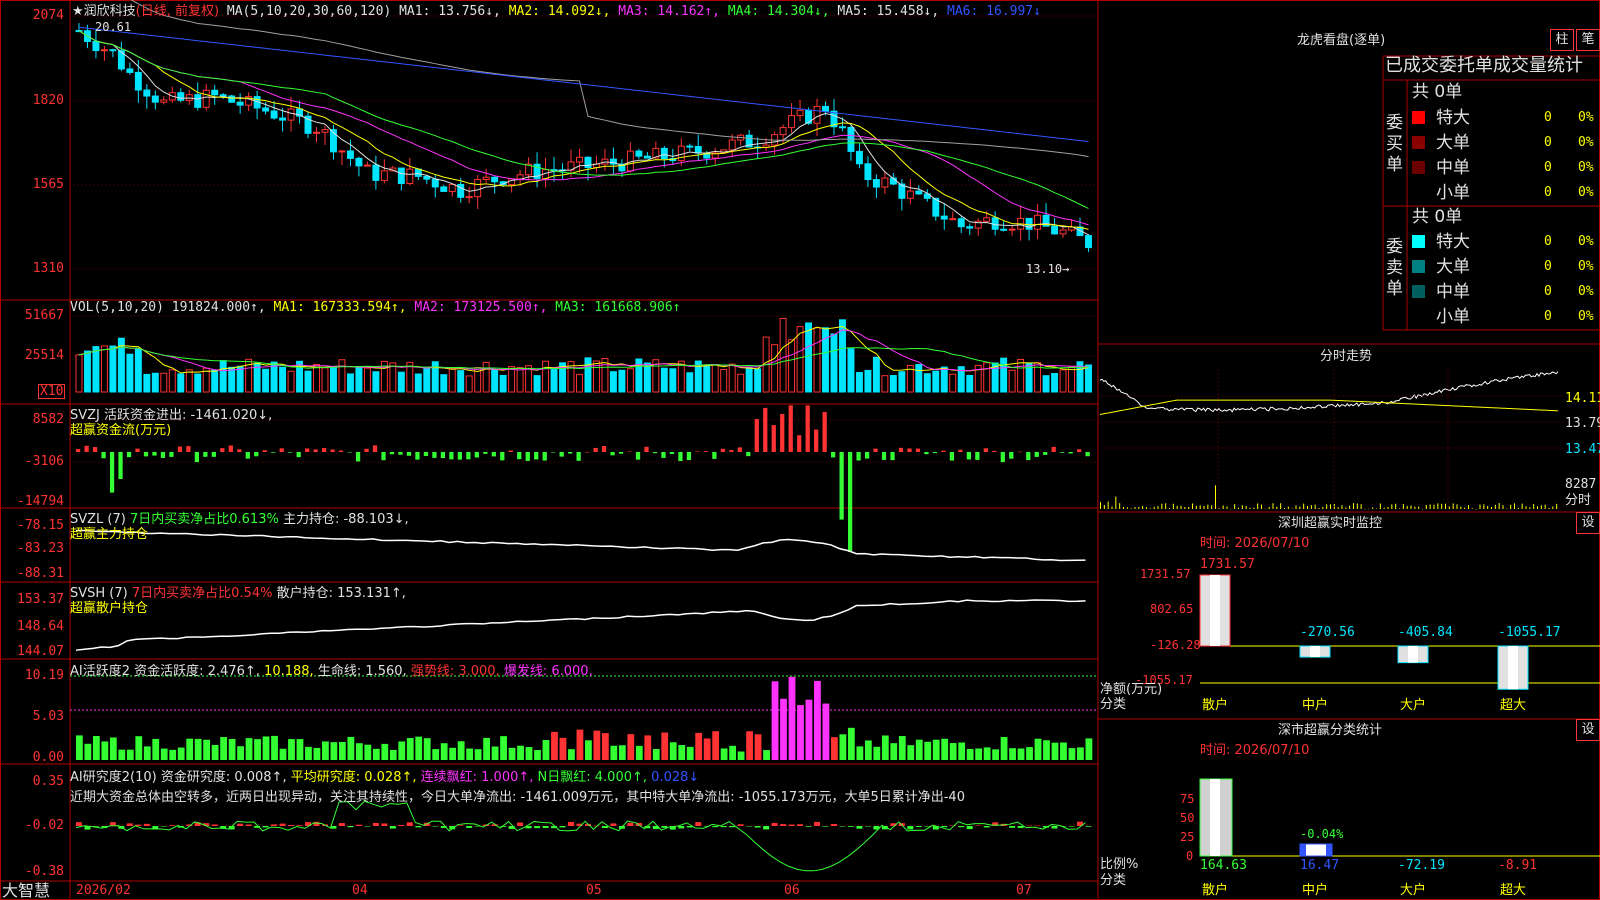 The image size is (1600, 900). Describe the element at coordinates (669, 11) in the screenshot. I see `ma3-value: MA3: 14.162↑,` at that location.